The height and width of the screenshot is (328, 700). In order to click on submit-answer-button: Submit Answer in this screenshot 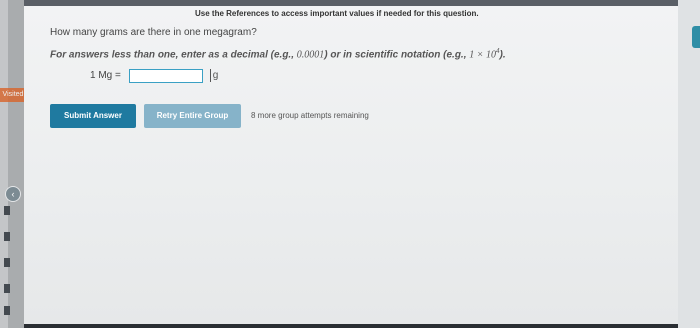, I will do `click(93, 116)`.